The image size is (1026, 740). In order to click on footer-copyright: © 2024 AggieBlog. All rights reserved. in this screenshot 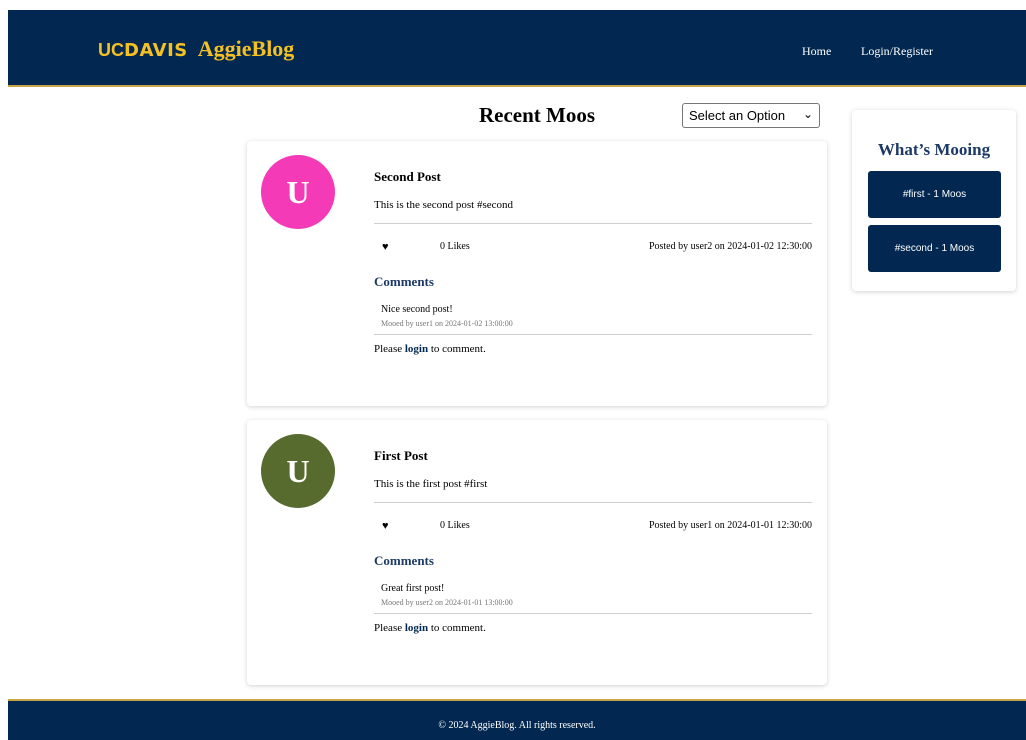, I will do `click(517, 725)`.